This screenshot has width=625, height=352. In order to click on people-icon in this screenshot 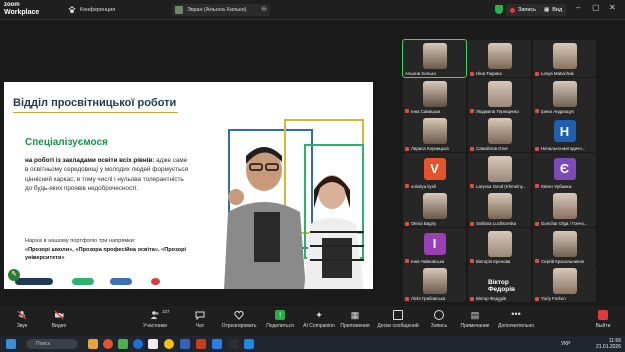, I will do `click(154, 315)`.